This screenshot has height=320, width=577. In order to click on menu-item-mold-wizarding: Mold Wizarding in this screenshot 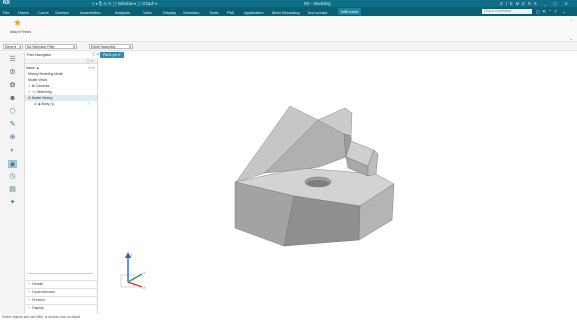, I will do `click(286, 12)`.